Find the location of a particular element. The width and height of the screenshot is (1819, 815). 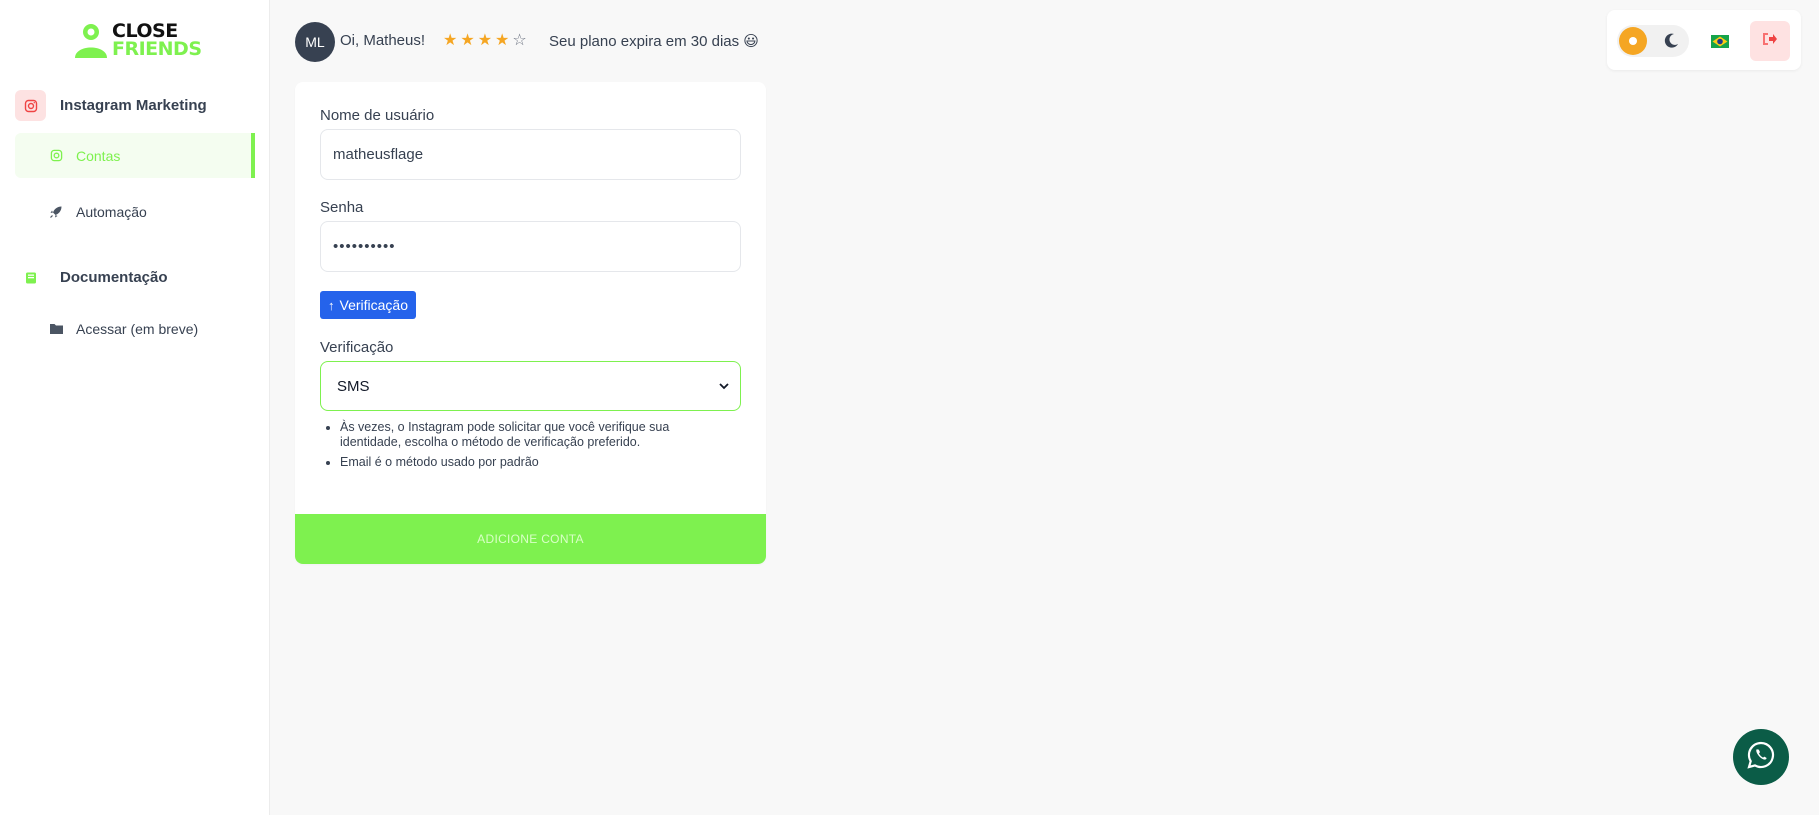

add-account-button: ADICIONE CONTA is located at coordinates (530, 539).